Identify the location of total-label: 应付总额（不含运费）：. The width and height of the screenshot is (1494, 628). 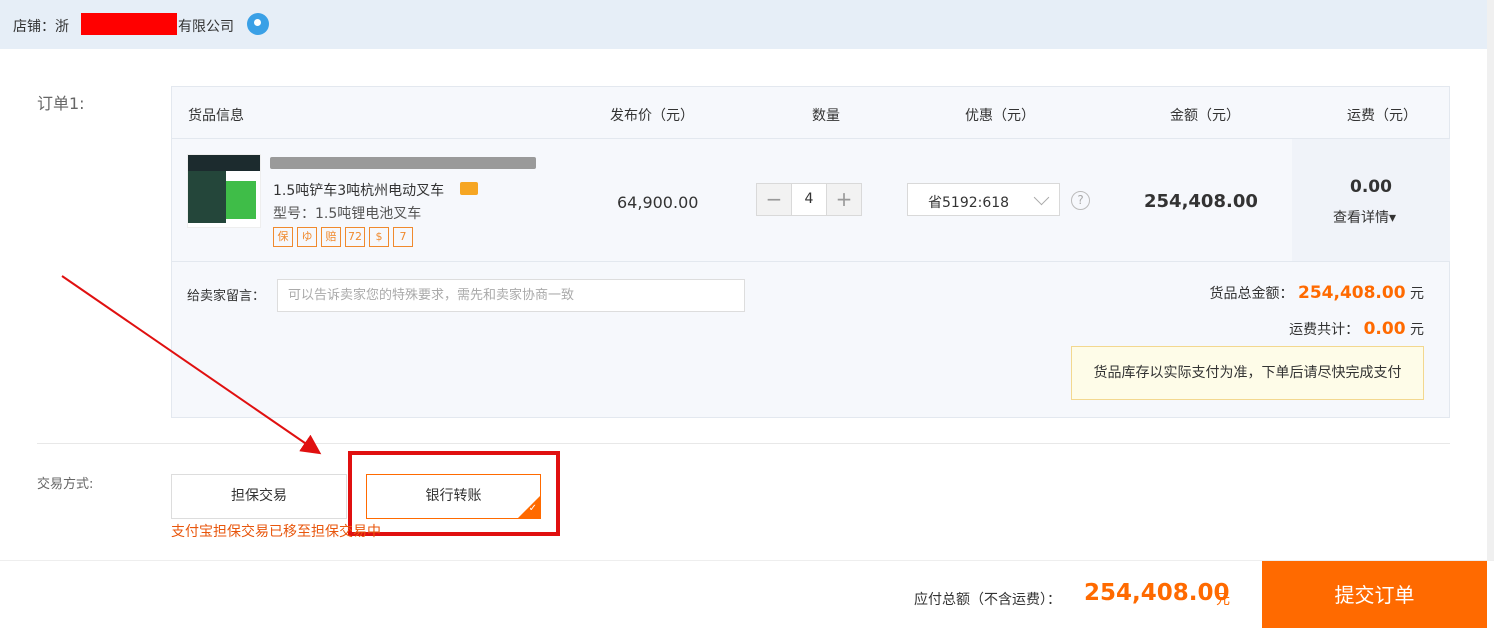
(987, 600).